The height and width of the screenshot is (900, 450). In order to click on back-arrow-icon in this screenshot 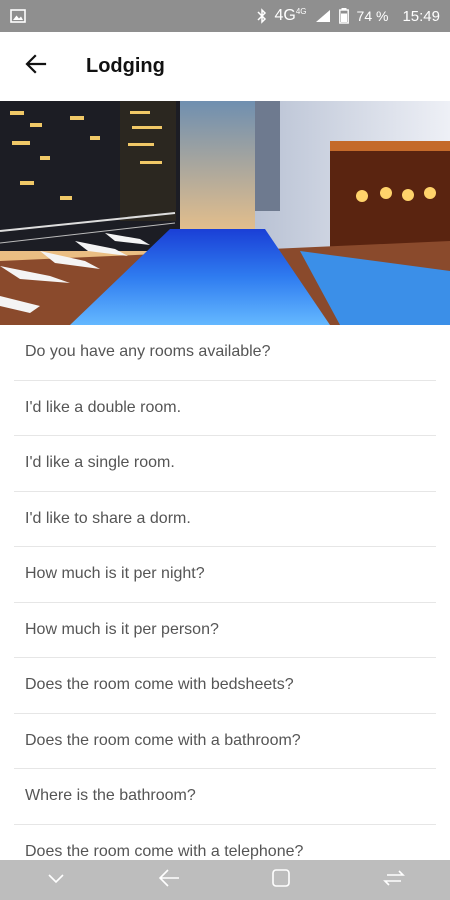, I will do `click(169, 880)`.